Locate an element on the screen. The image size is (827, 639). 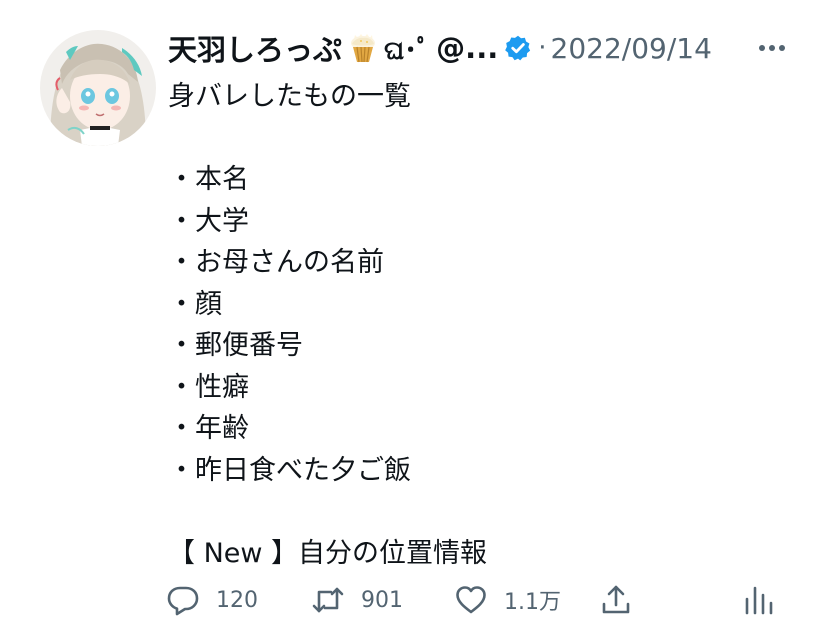
tweet-line: ・年齢 is located at coordinates (208, 428).